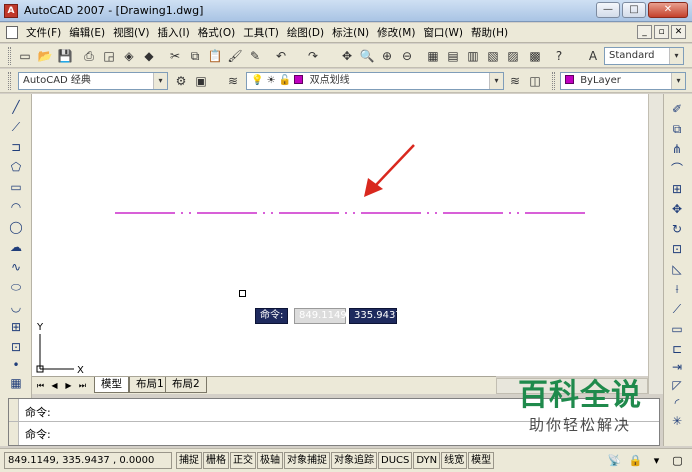 The image size is (692, 472). I want to click on construction-line-icon: ⟋, so click(16, 127).